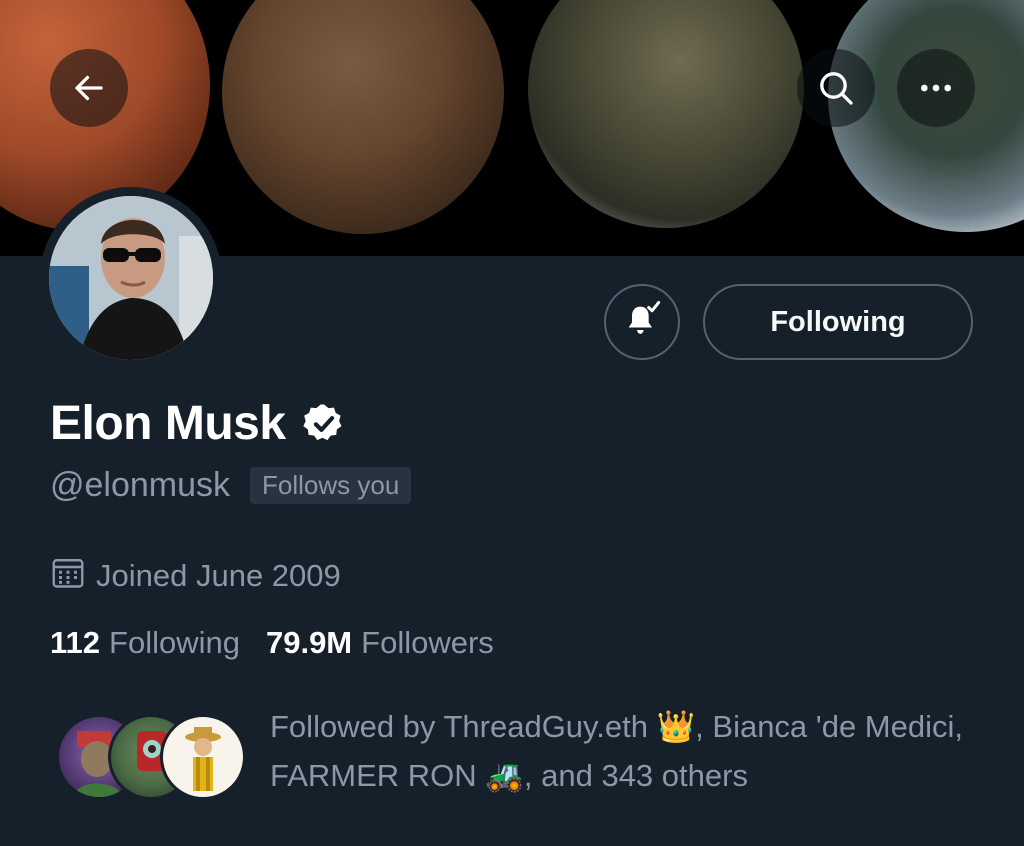 The width and height of the screenshot is (1024, 846). I want to click on avatar-photo, so click(131, 278).